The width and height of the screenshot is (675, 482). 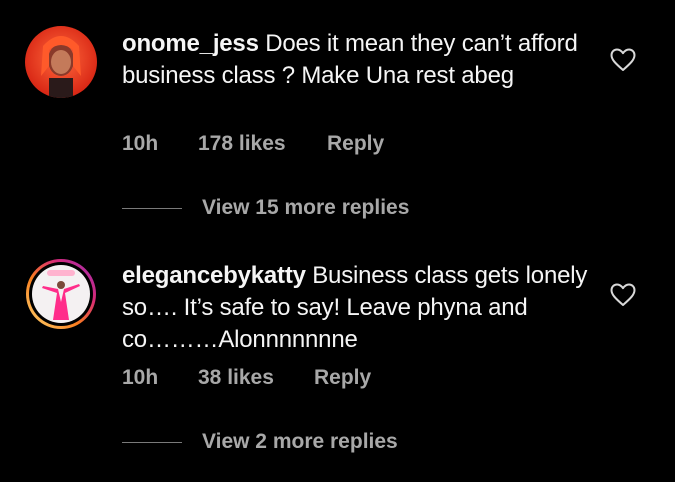 I want to click on comment-meta: 10h 38 likes Reply, so click(x=246, y=378).